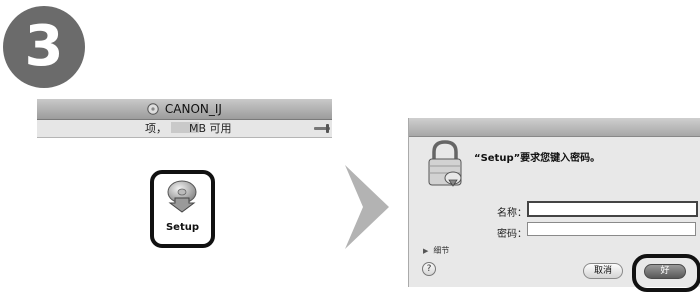  I want to click on finder-title-bar: CANON_IJ, so click(184, 109).